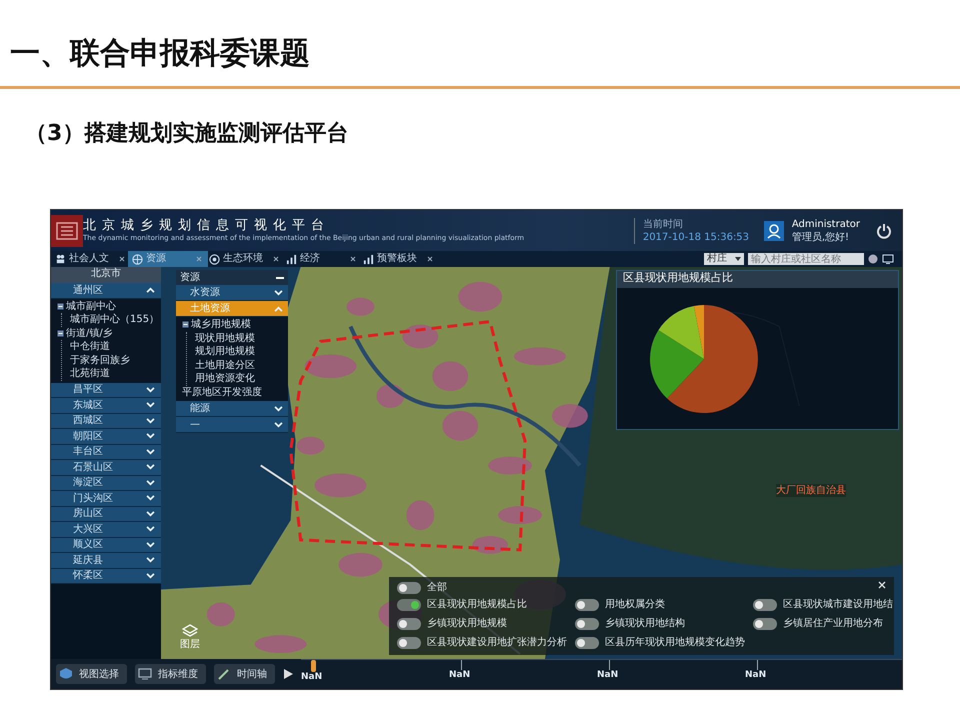 The image size is (960, 720). I want to click on layer-label: 用地权属分类, so click(635, 604).